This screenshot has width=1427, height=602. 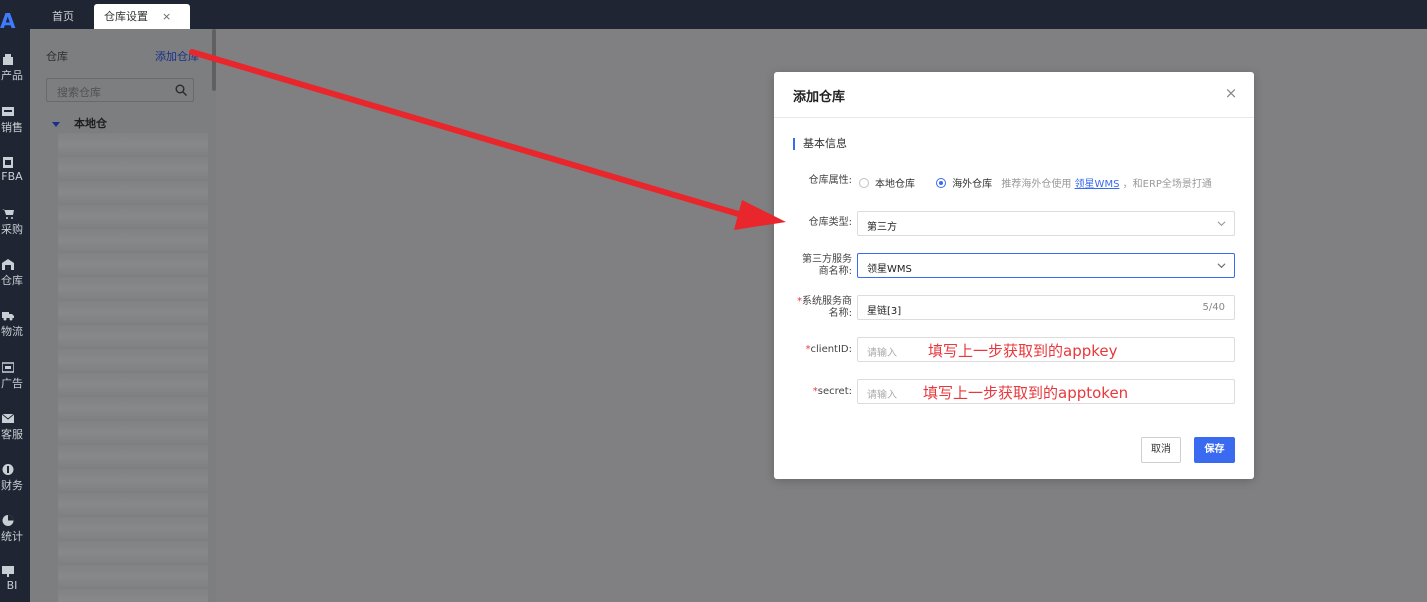 What do you see at coordinates (142, 16) in the screenshot?
I see `tab-warehouse-settings: 仓库设置 ×` at bounding box center [142, 16].